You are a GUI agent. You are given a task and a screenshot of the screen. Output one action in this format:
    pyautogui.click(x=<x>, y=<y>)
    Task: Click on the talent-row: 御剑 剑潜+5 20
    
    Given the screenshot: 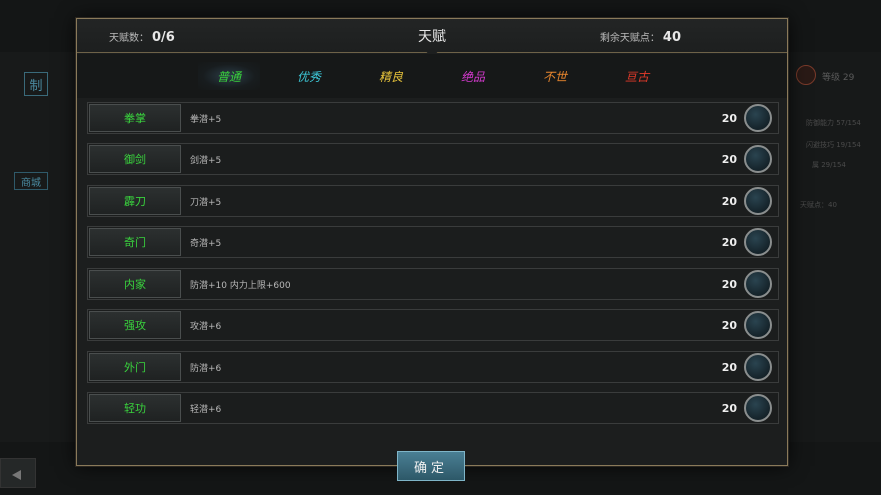 What is the action you would take?
    pyautogui.click(x=433, y=159)
    